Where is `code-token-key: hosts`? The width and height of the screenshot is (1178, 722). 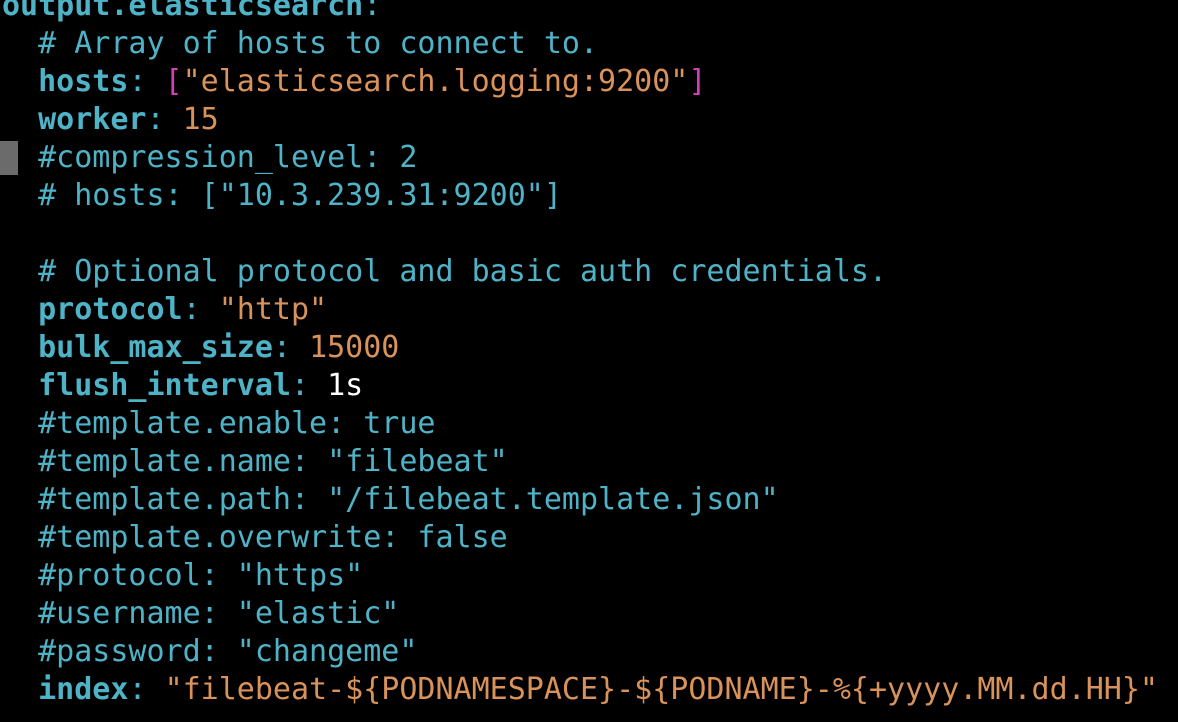
code-token-key: hosts is located at coordinates (83, 81).